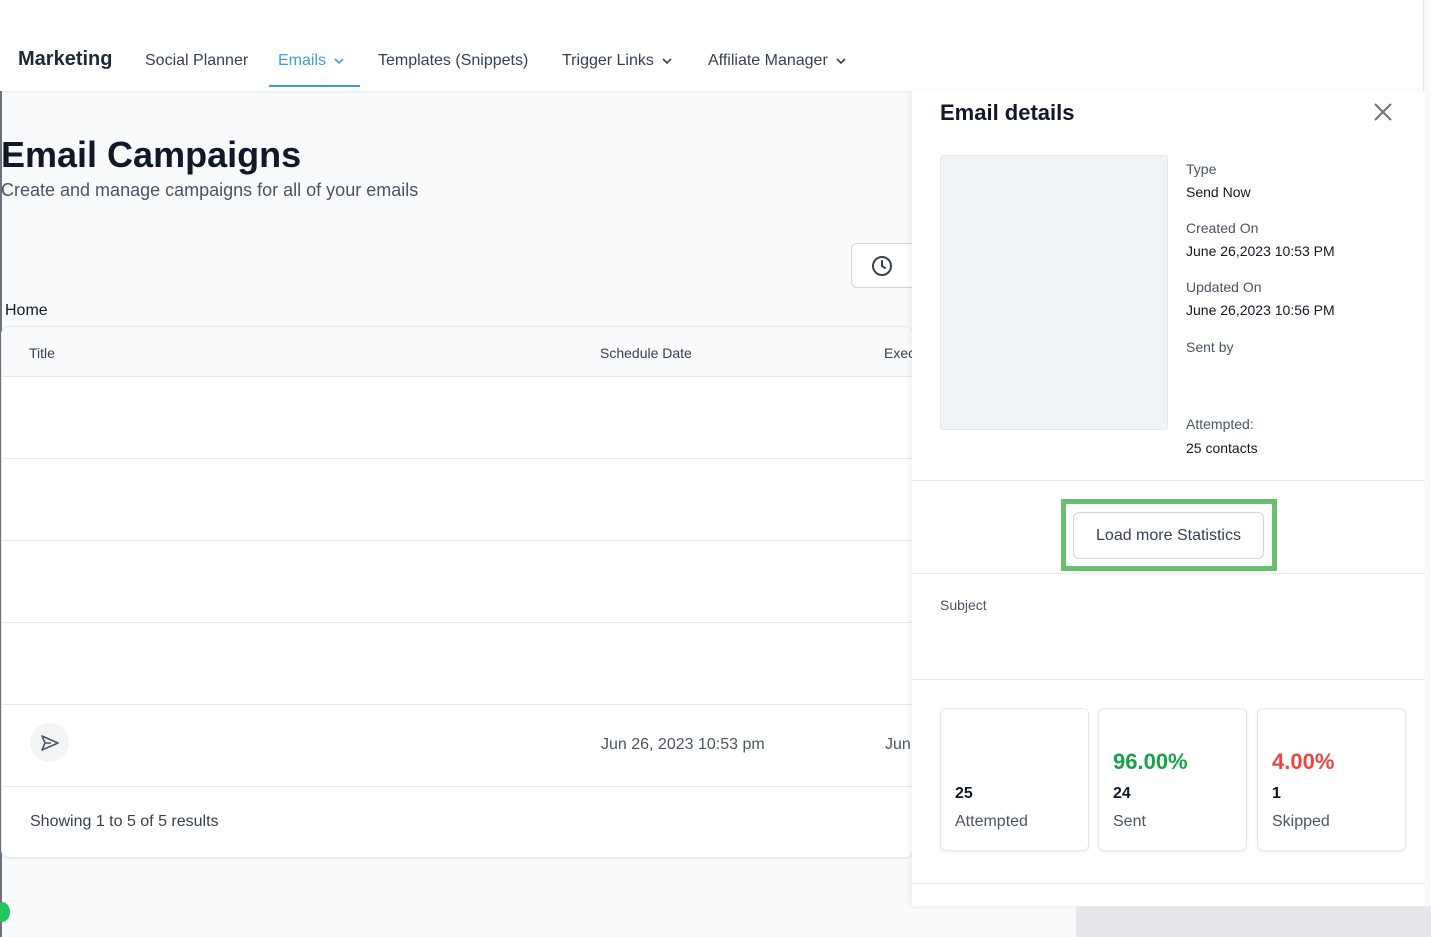  I want to click on nav-label: Templates (Snippets), so click(453, 60).